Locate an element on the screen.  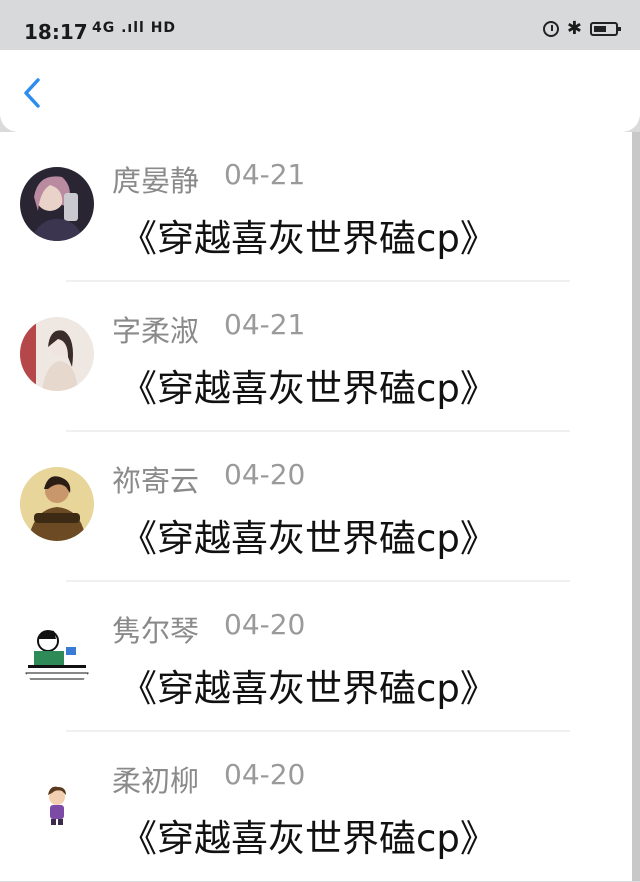
status-icons: ✱ is located at coordinates (581, 28).